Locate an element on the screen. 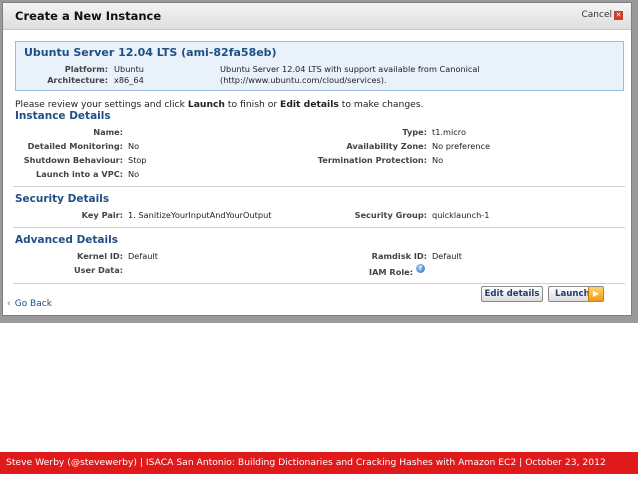  instance-details-heading: Instance Details is located at coordinates (63, 116).